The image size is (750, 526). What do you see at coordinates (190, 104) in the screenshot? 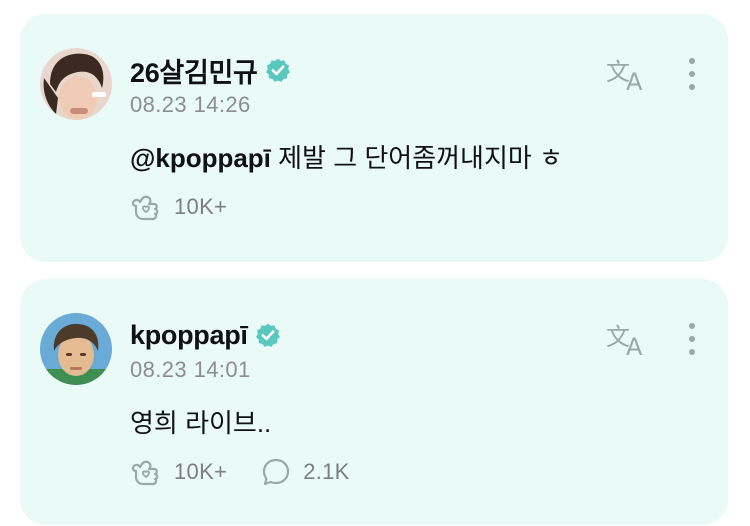
I see `post-timestamp: 08.23 14:26` at bounding box center [190, 104].